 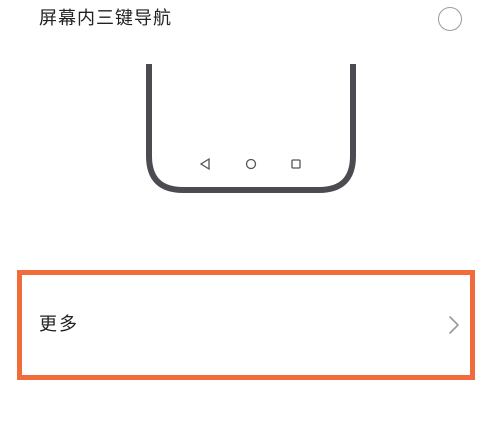 I want to click on nav-option-radio, so click(x=450, y=19).